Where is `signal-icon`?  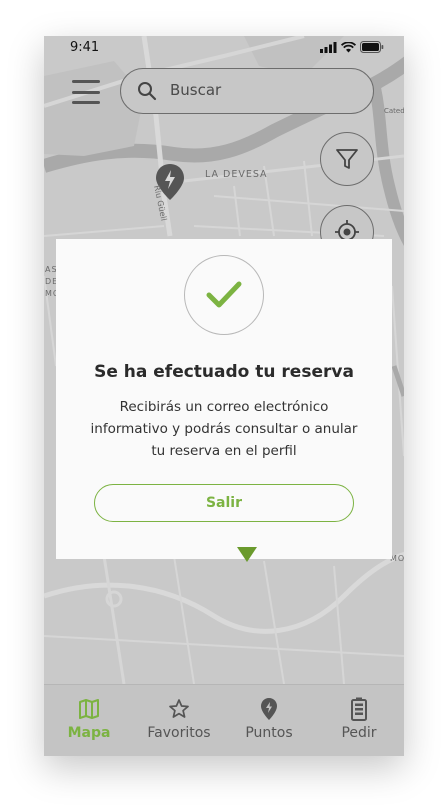
signal-icon is located at coordinates (328, 47).